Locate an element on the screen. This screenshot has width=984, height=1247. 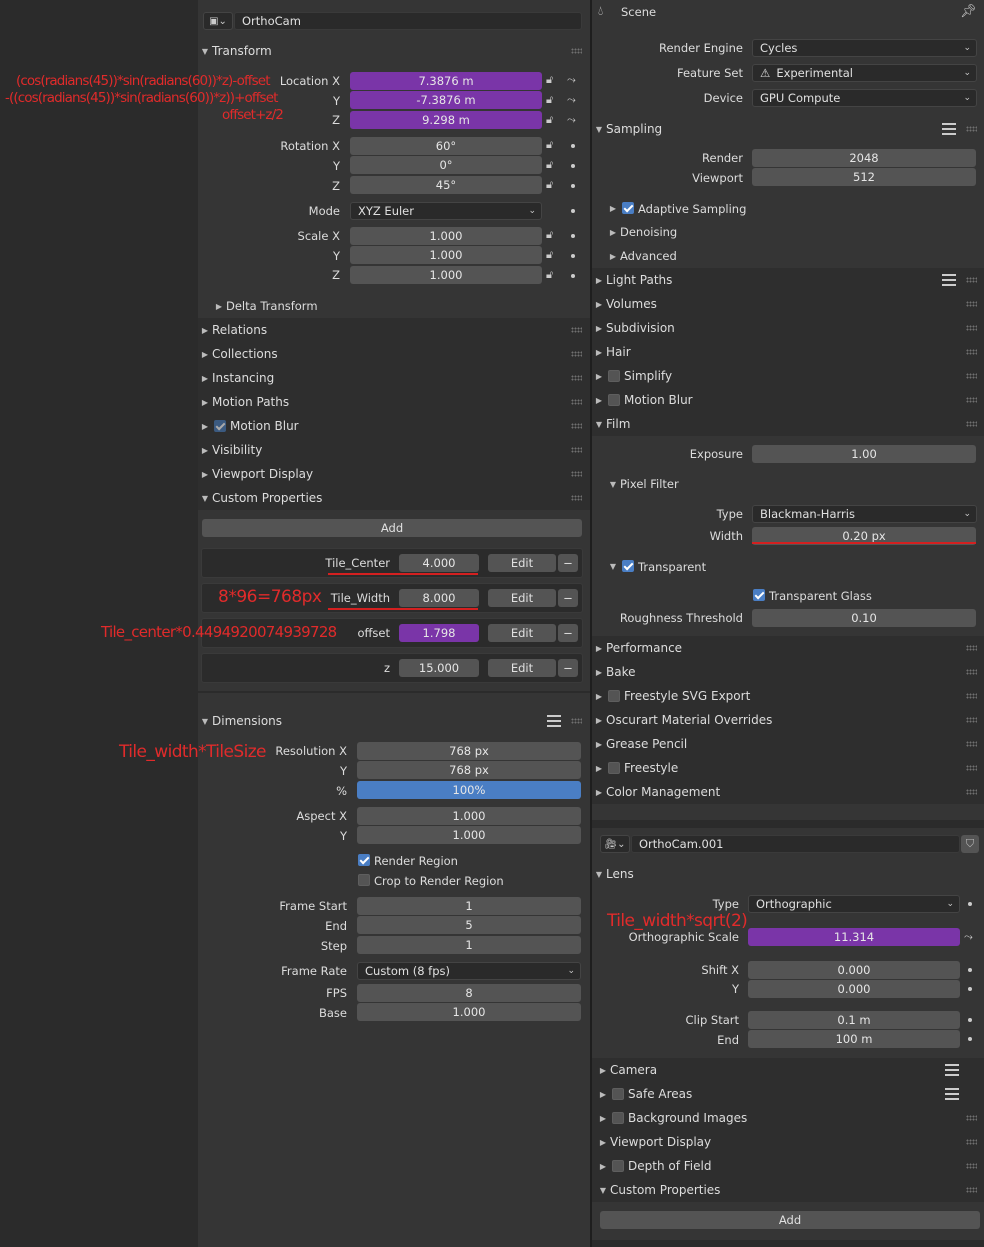
aspect-y-field: 1.000 is located at coordinates (469, 835).